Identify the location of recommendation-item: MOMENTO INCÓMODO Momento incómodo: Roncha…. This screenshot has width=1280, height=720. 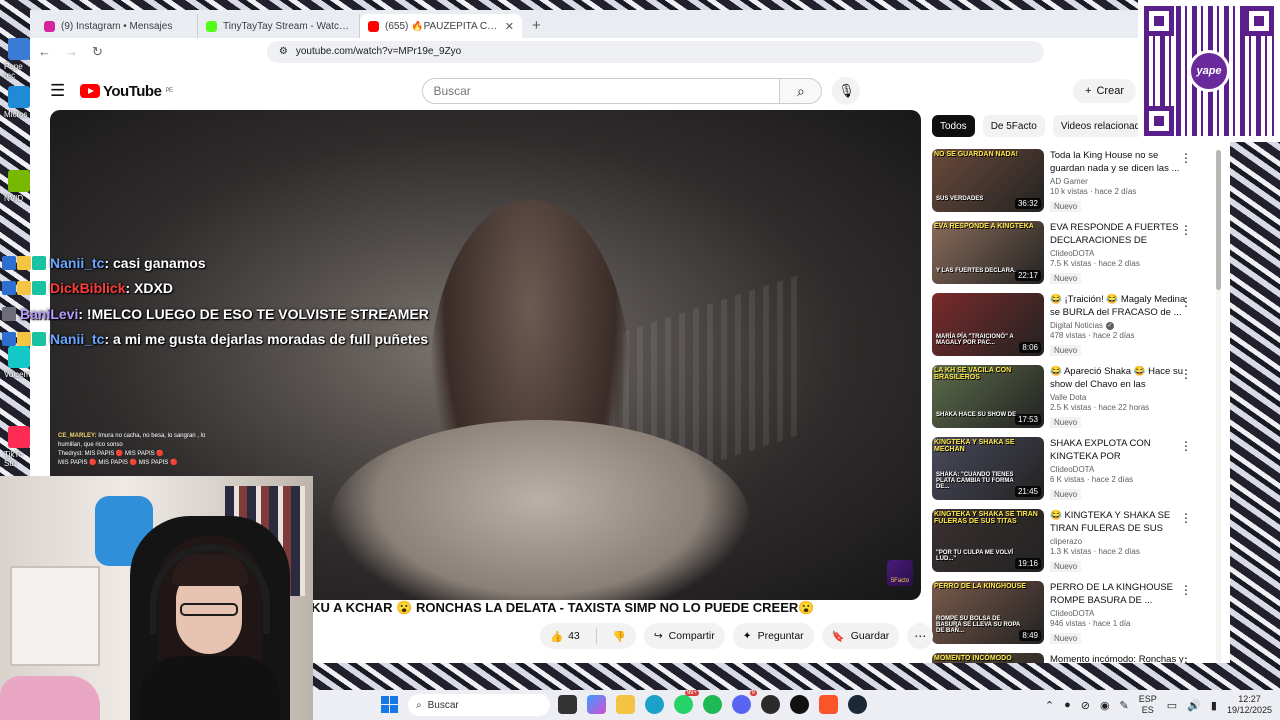
(1072, 658).